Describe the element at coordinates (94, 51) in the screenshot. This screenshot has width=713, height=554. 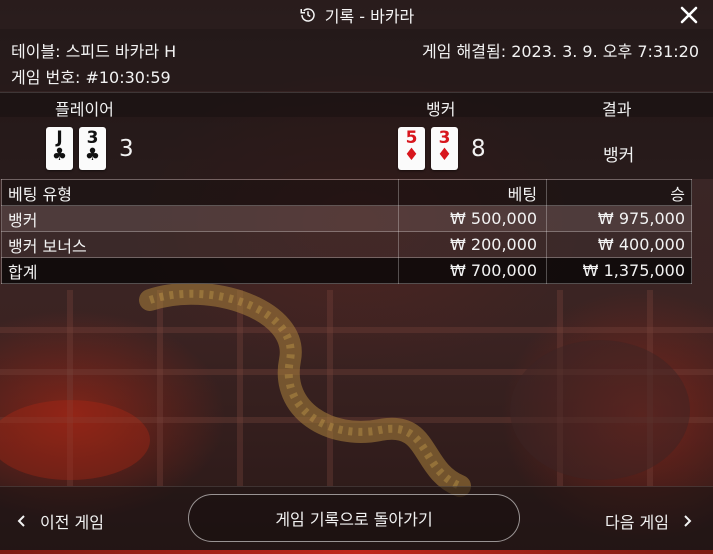
I see `table-name: 테이블: 스피드 바카라 H` at that location.